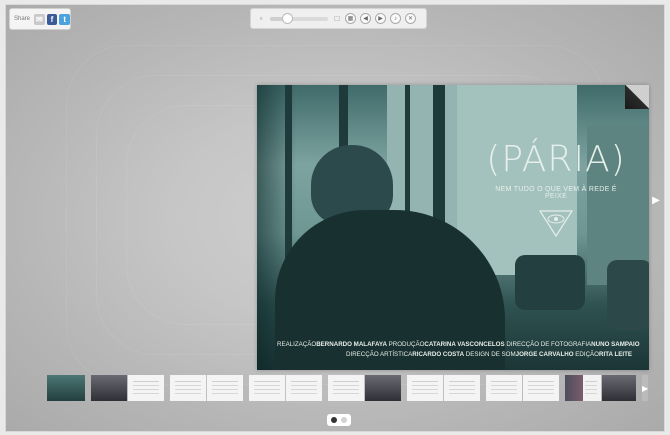 This screenshot has height=435, width=670. I want to click on prev-icon: ◀, so click(365, 18).